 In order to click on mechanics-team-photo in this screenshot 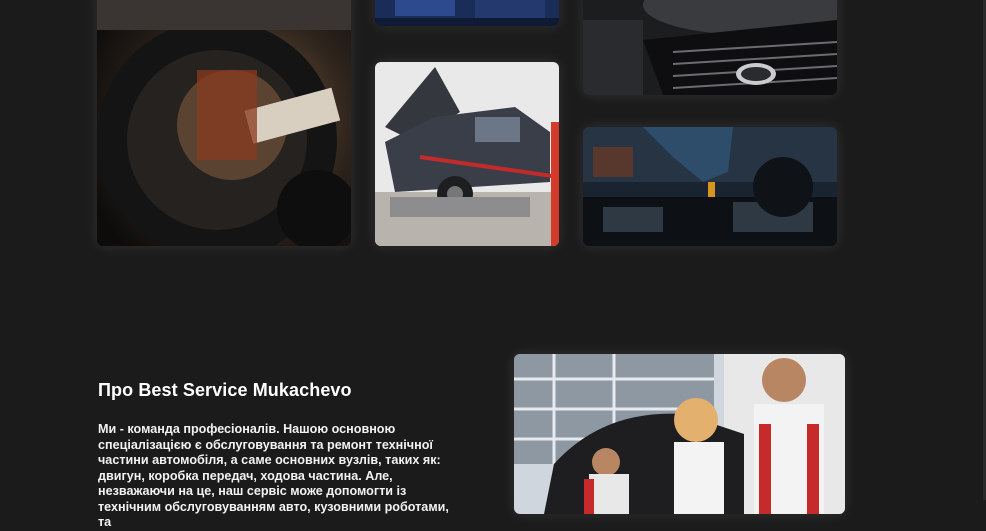, I will do `click(679, 434)`.